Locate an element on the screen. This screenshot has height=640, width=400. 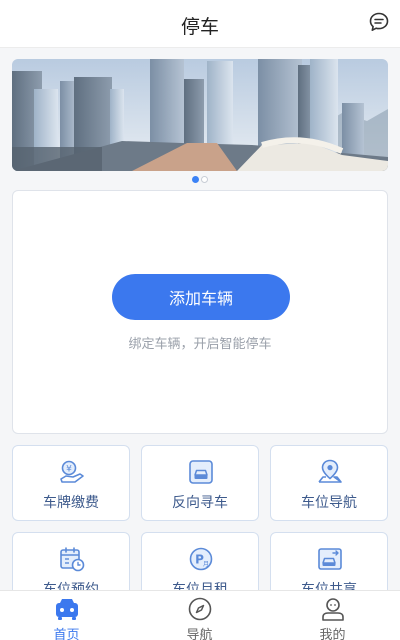
chat-bubble-icon is located at coordinates (379, 22).